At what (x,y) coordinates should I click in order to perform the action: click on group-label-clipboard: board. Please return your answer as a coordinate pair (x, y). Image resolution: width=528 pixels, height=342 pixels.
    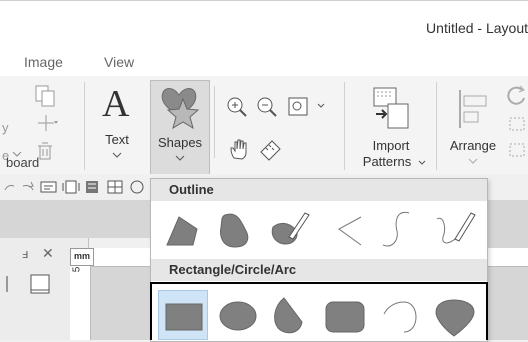
    Looking at the image, I should click on (23, 162).